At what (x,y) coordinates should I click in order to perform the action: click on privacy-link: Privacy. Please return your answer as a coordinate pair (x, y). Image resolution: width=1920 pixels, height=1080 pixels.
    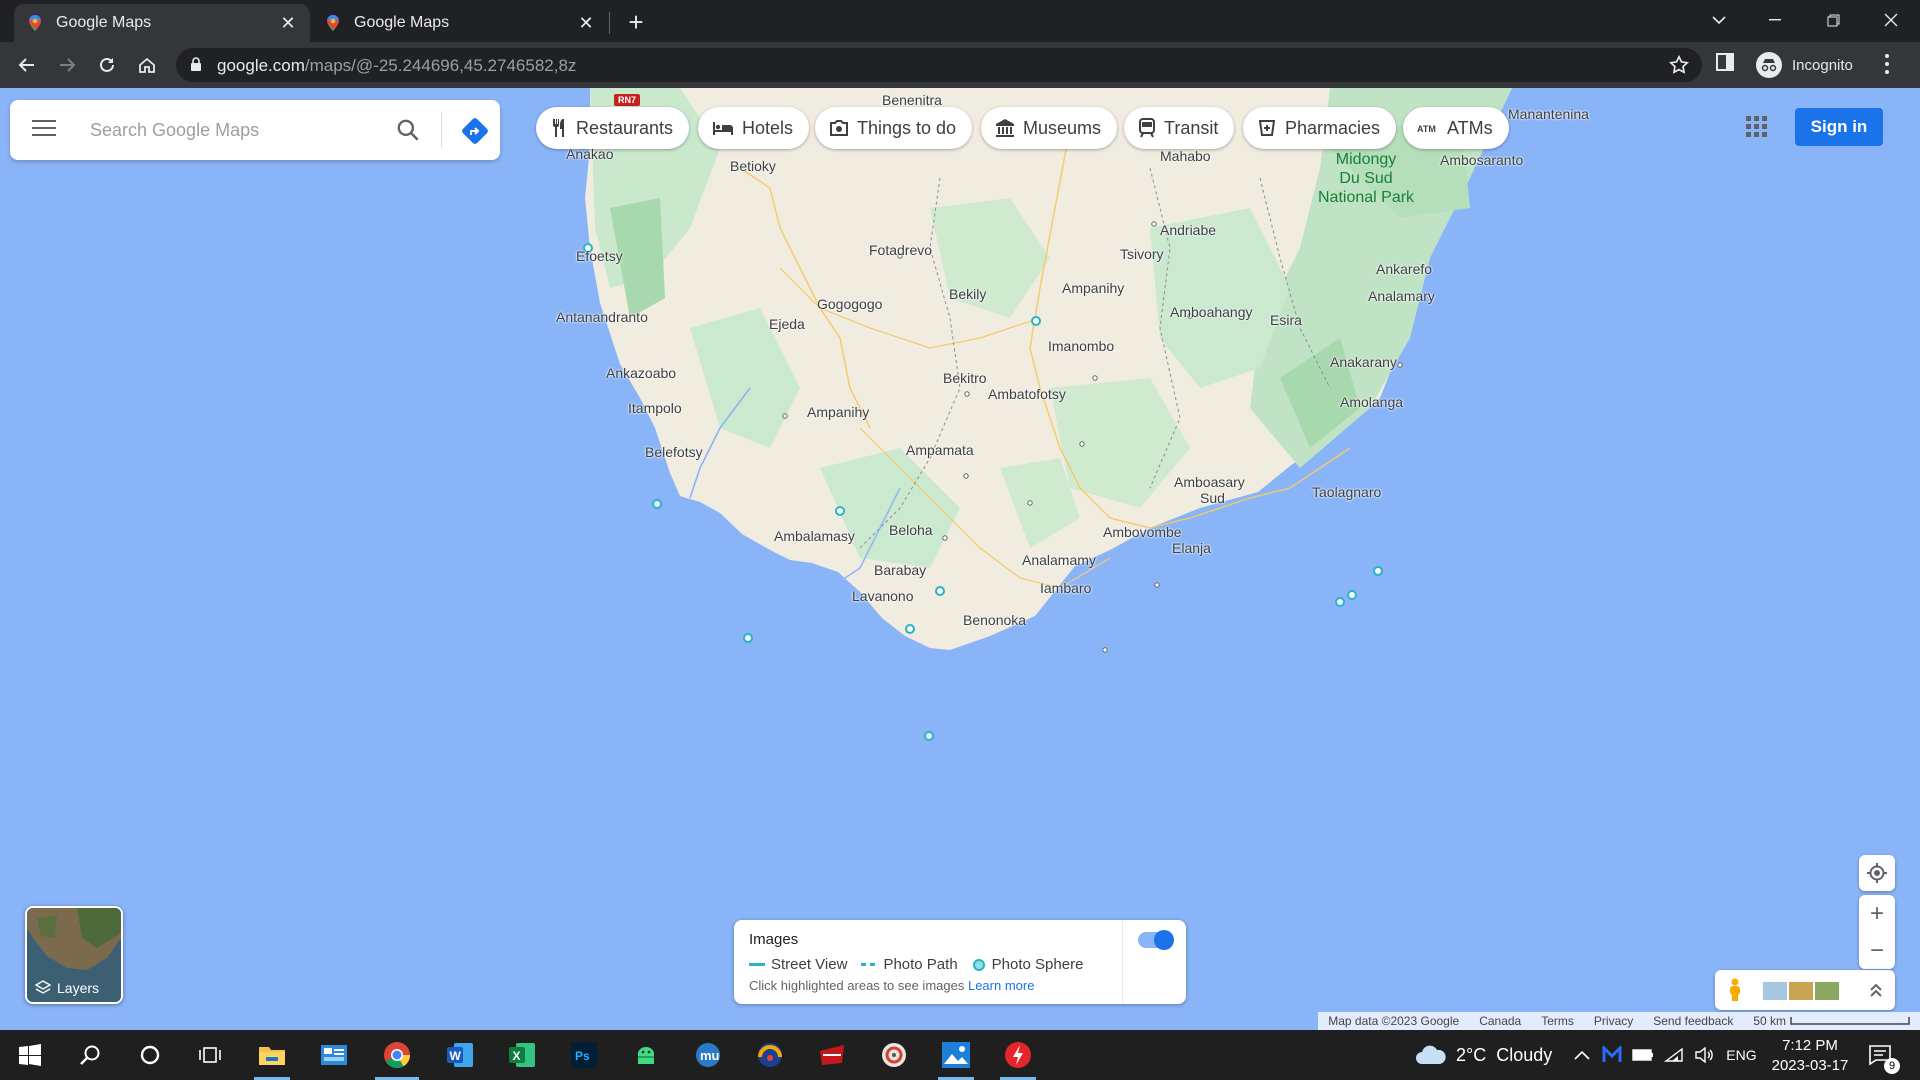
    Looking at the image, I should click on (1613, 1021).